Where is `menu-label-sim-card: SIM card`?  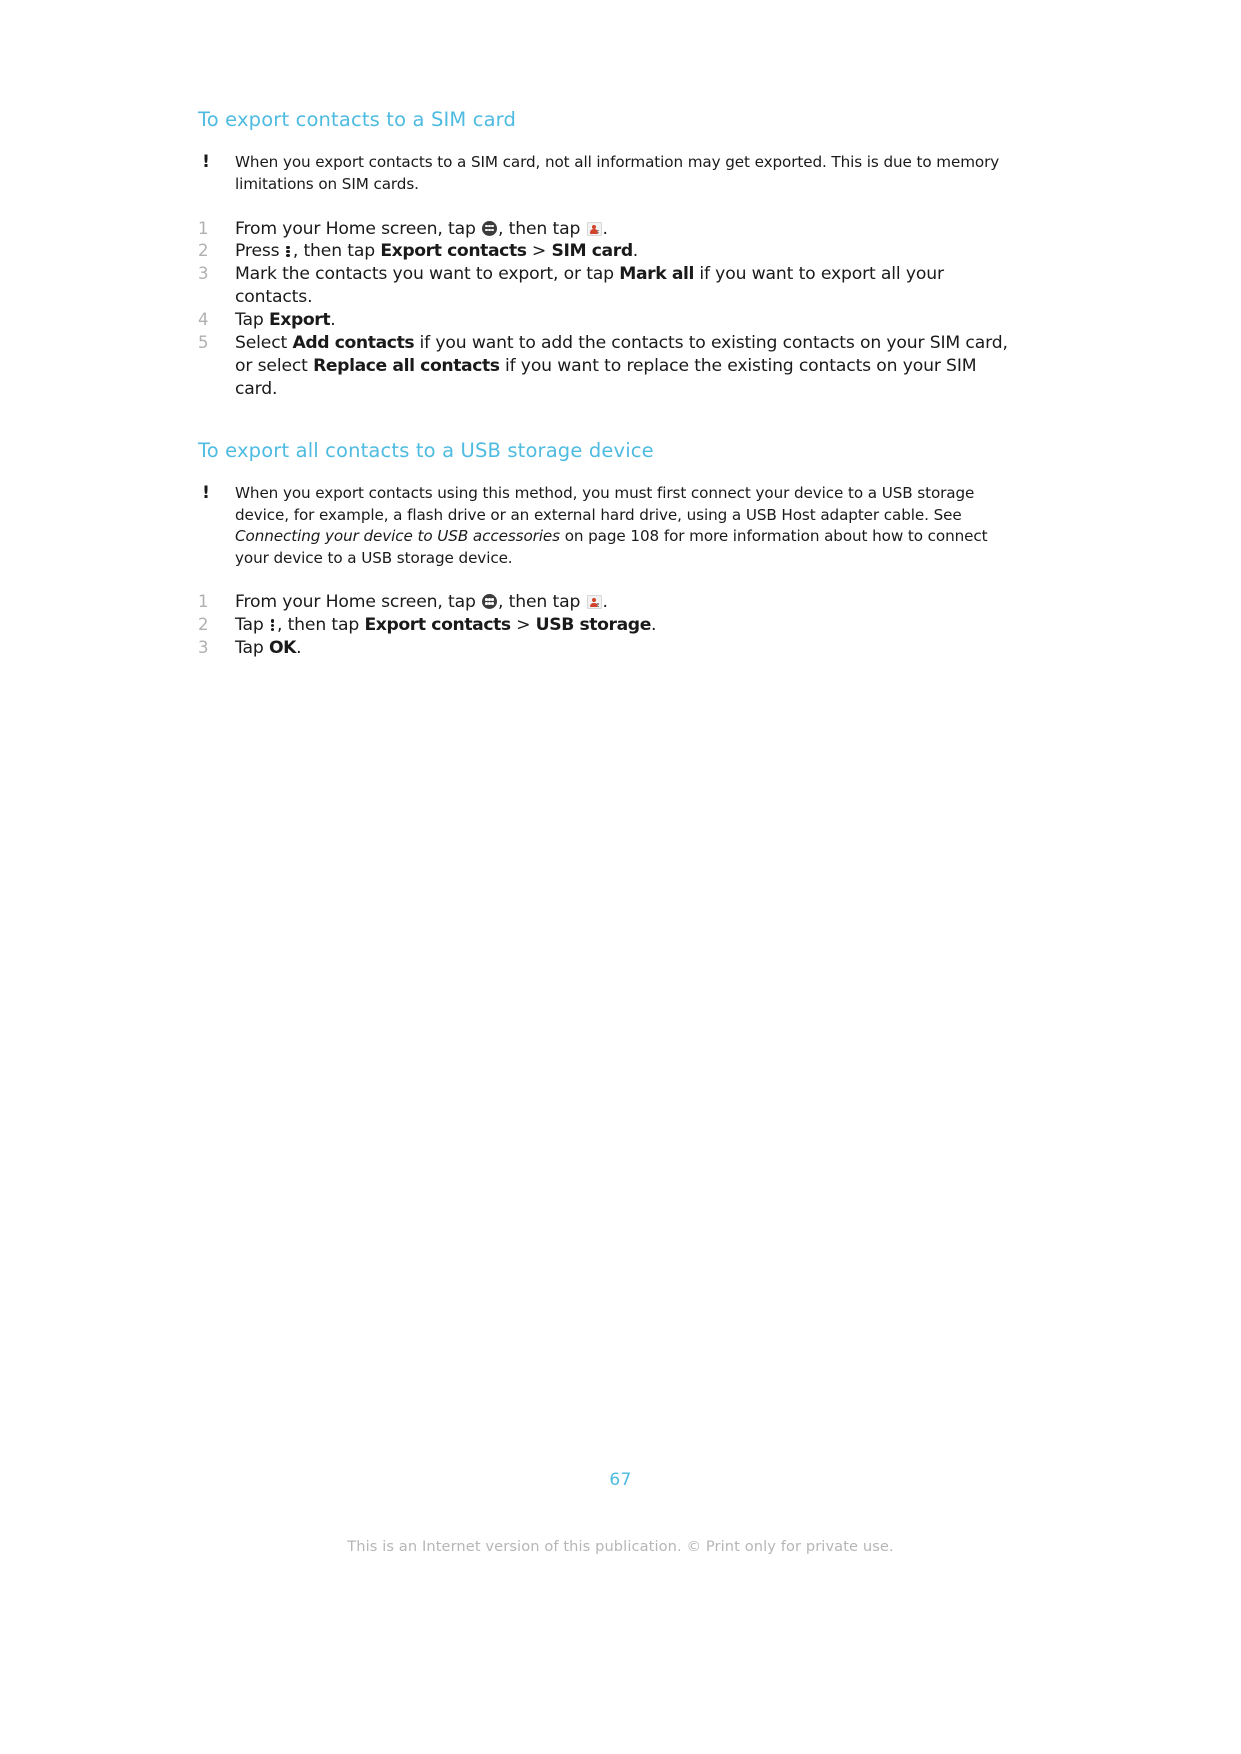
menu-label-sim-card: SIM card is located at coordinates (592, 251).